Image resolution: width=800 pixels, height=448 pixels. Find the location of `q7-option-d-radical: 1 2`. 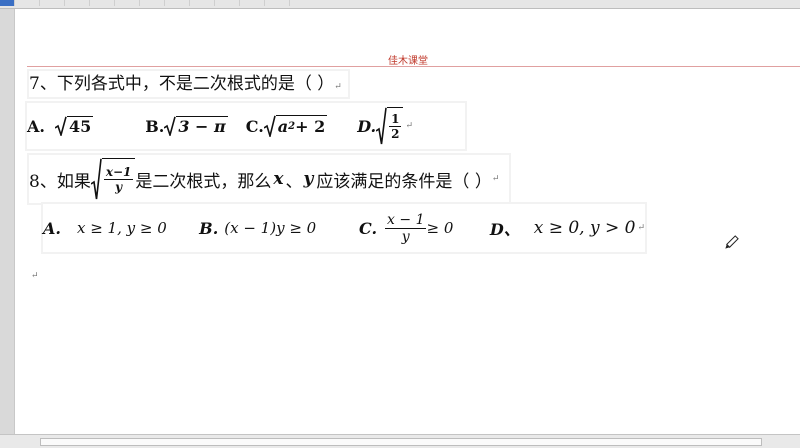

q7-option-d-radical: 1 2 is located at coordinates (390, 126).